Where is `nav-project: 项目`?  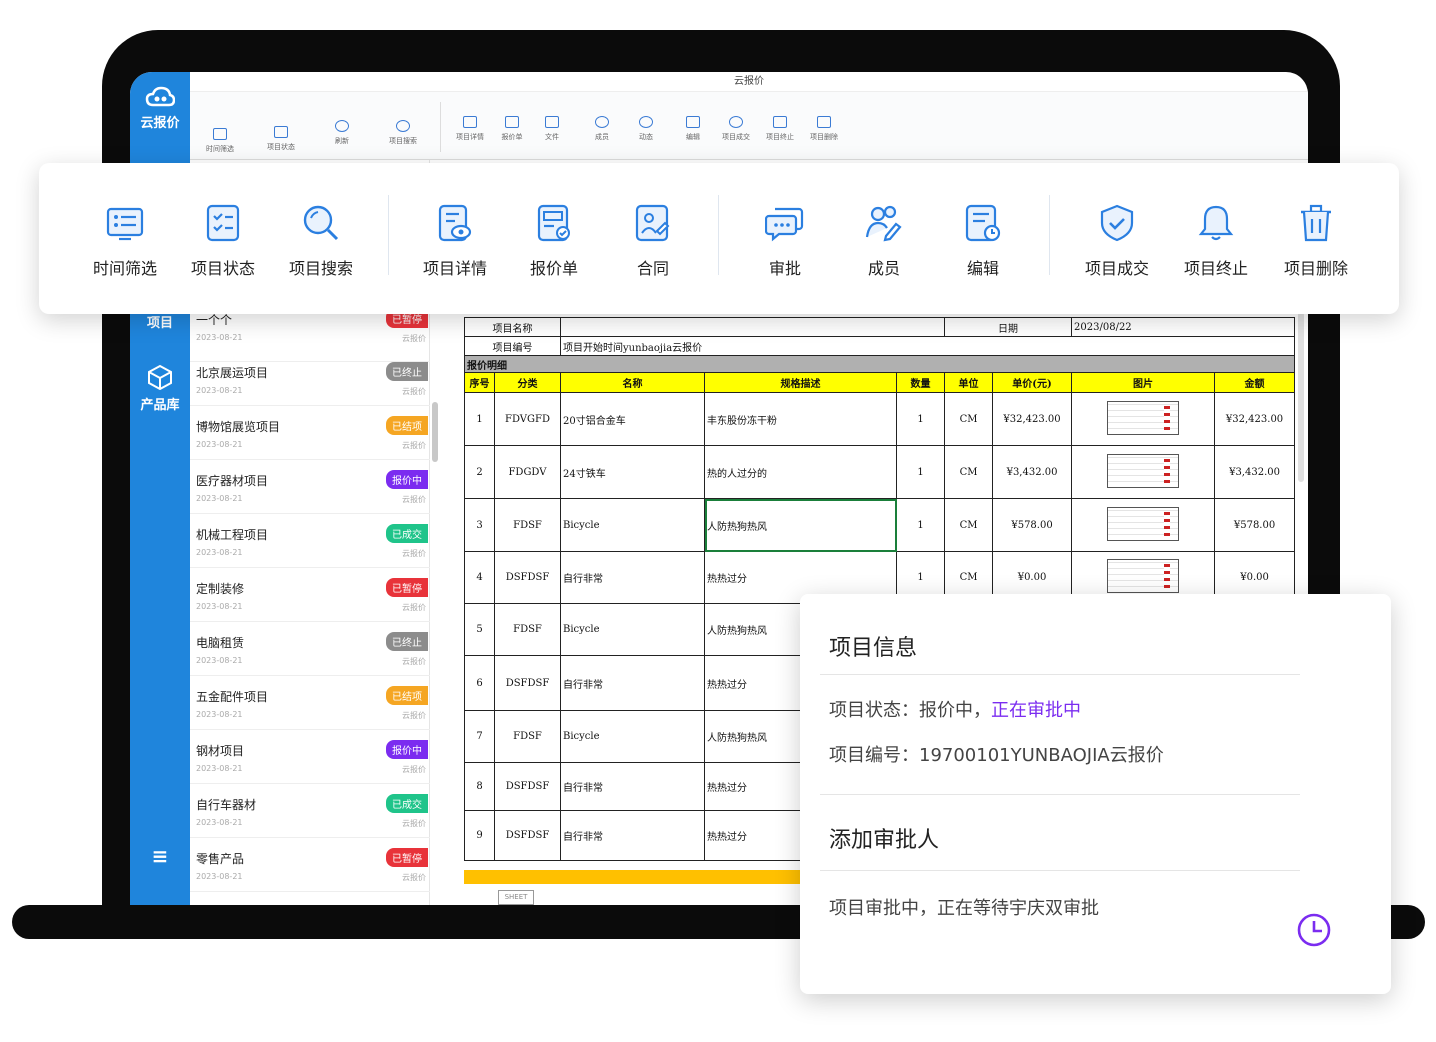
nav-project: 项目 is located at coordinates (160, 321).